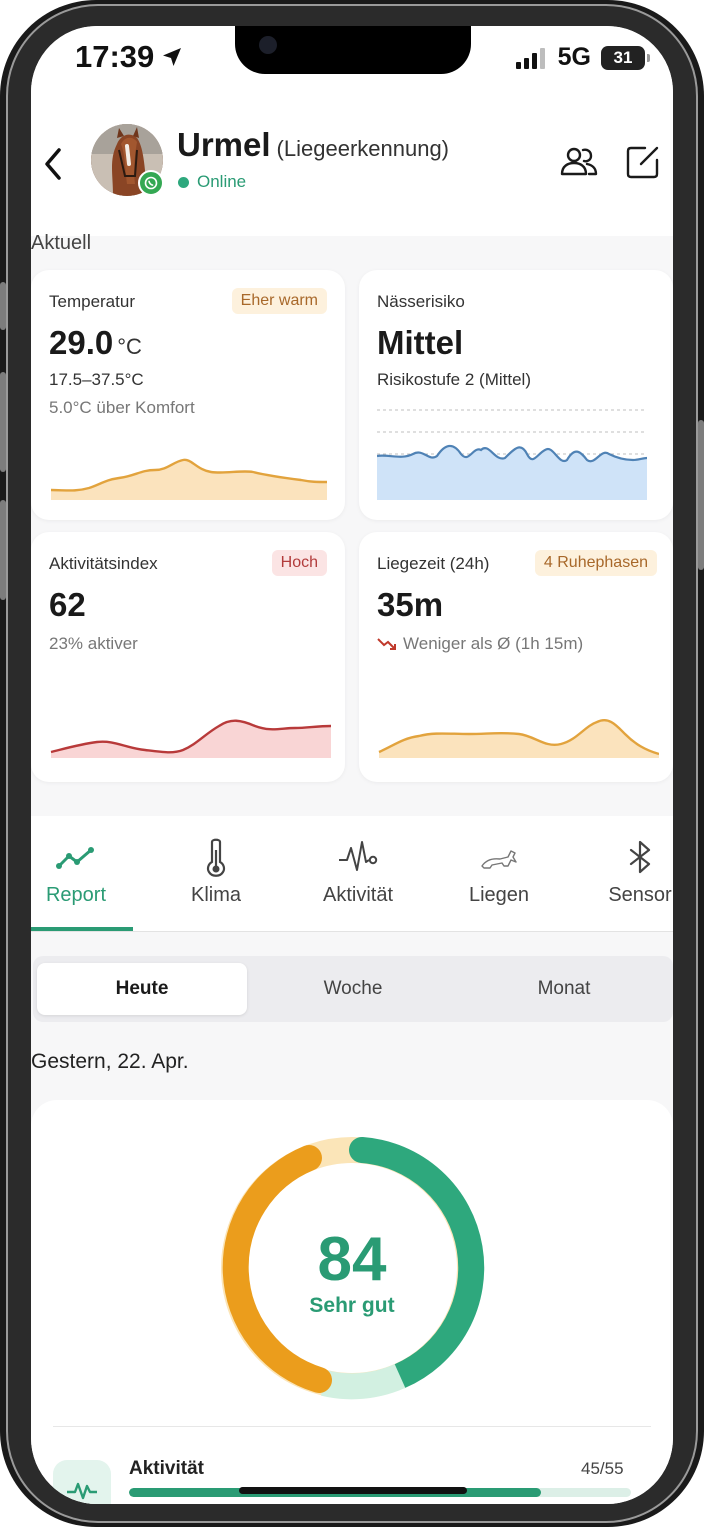 The image size is (704, 1527). Describe the element at coordinates (624, 874) in the screenshot. I see `tab-sensor: Sensor` at that location.